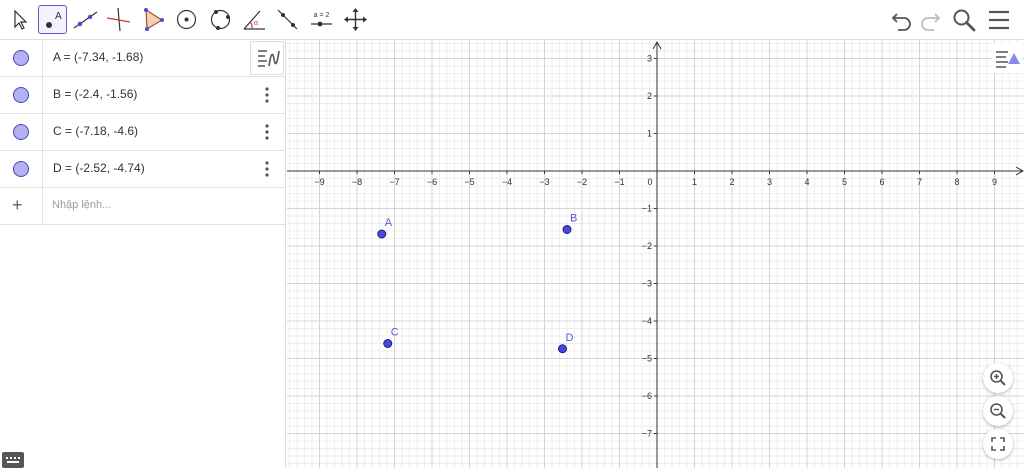 The image size is (1024, 473). I want to click on reflect-line-icon, so click(287, 19).